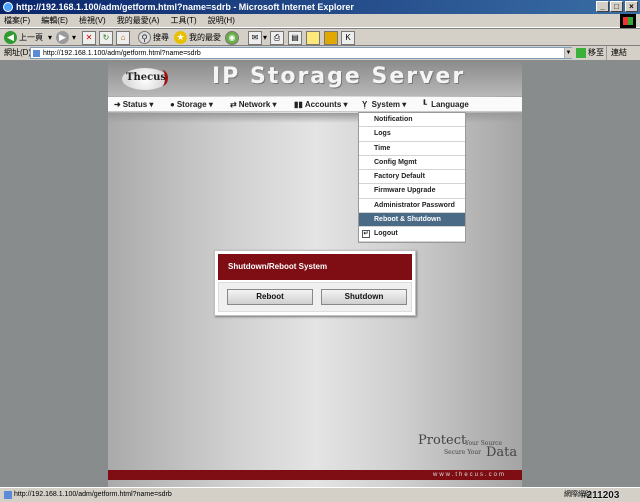 This screenshot has width=640, height=502. Describe the element at coordinates (10, 38) in the screenshot. I see `back-arrow-icon: ◀` at that location.